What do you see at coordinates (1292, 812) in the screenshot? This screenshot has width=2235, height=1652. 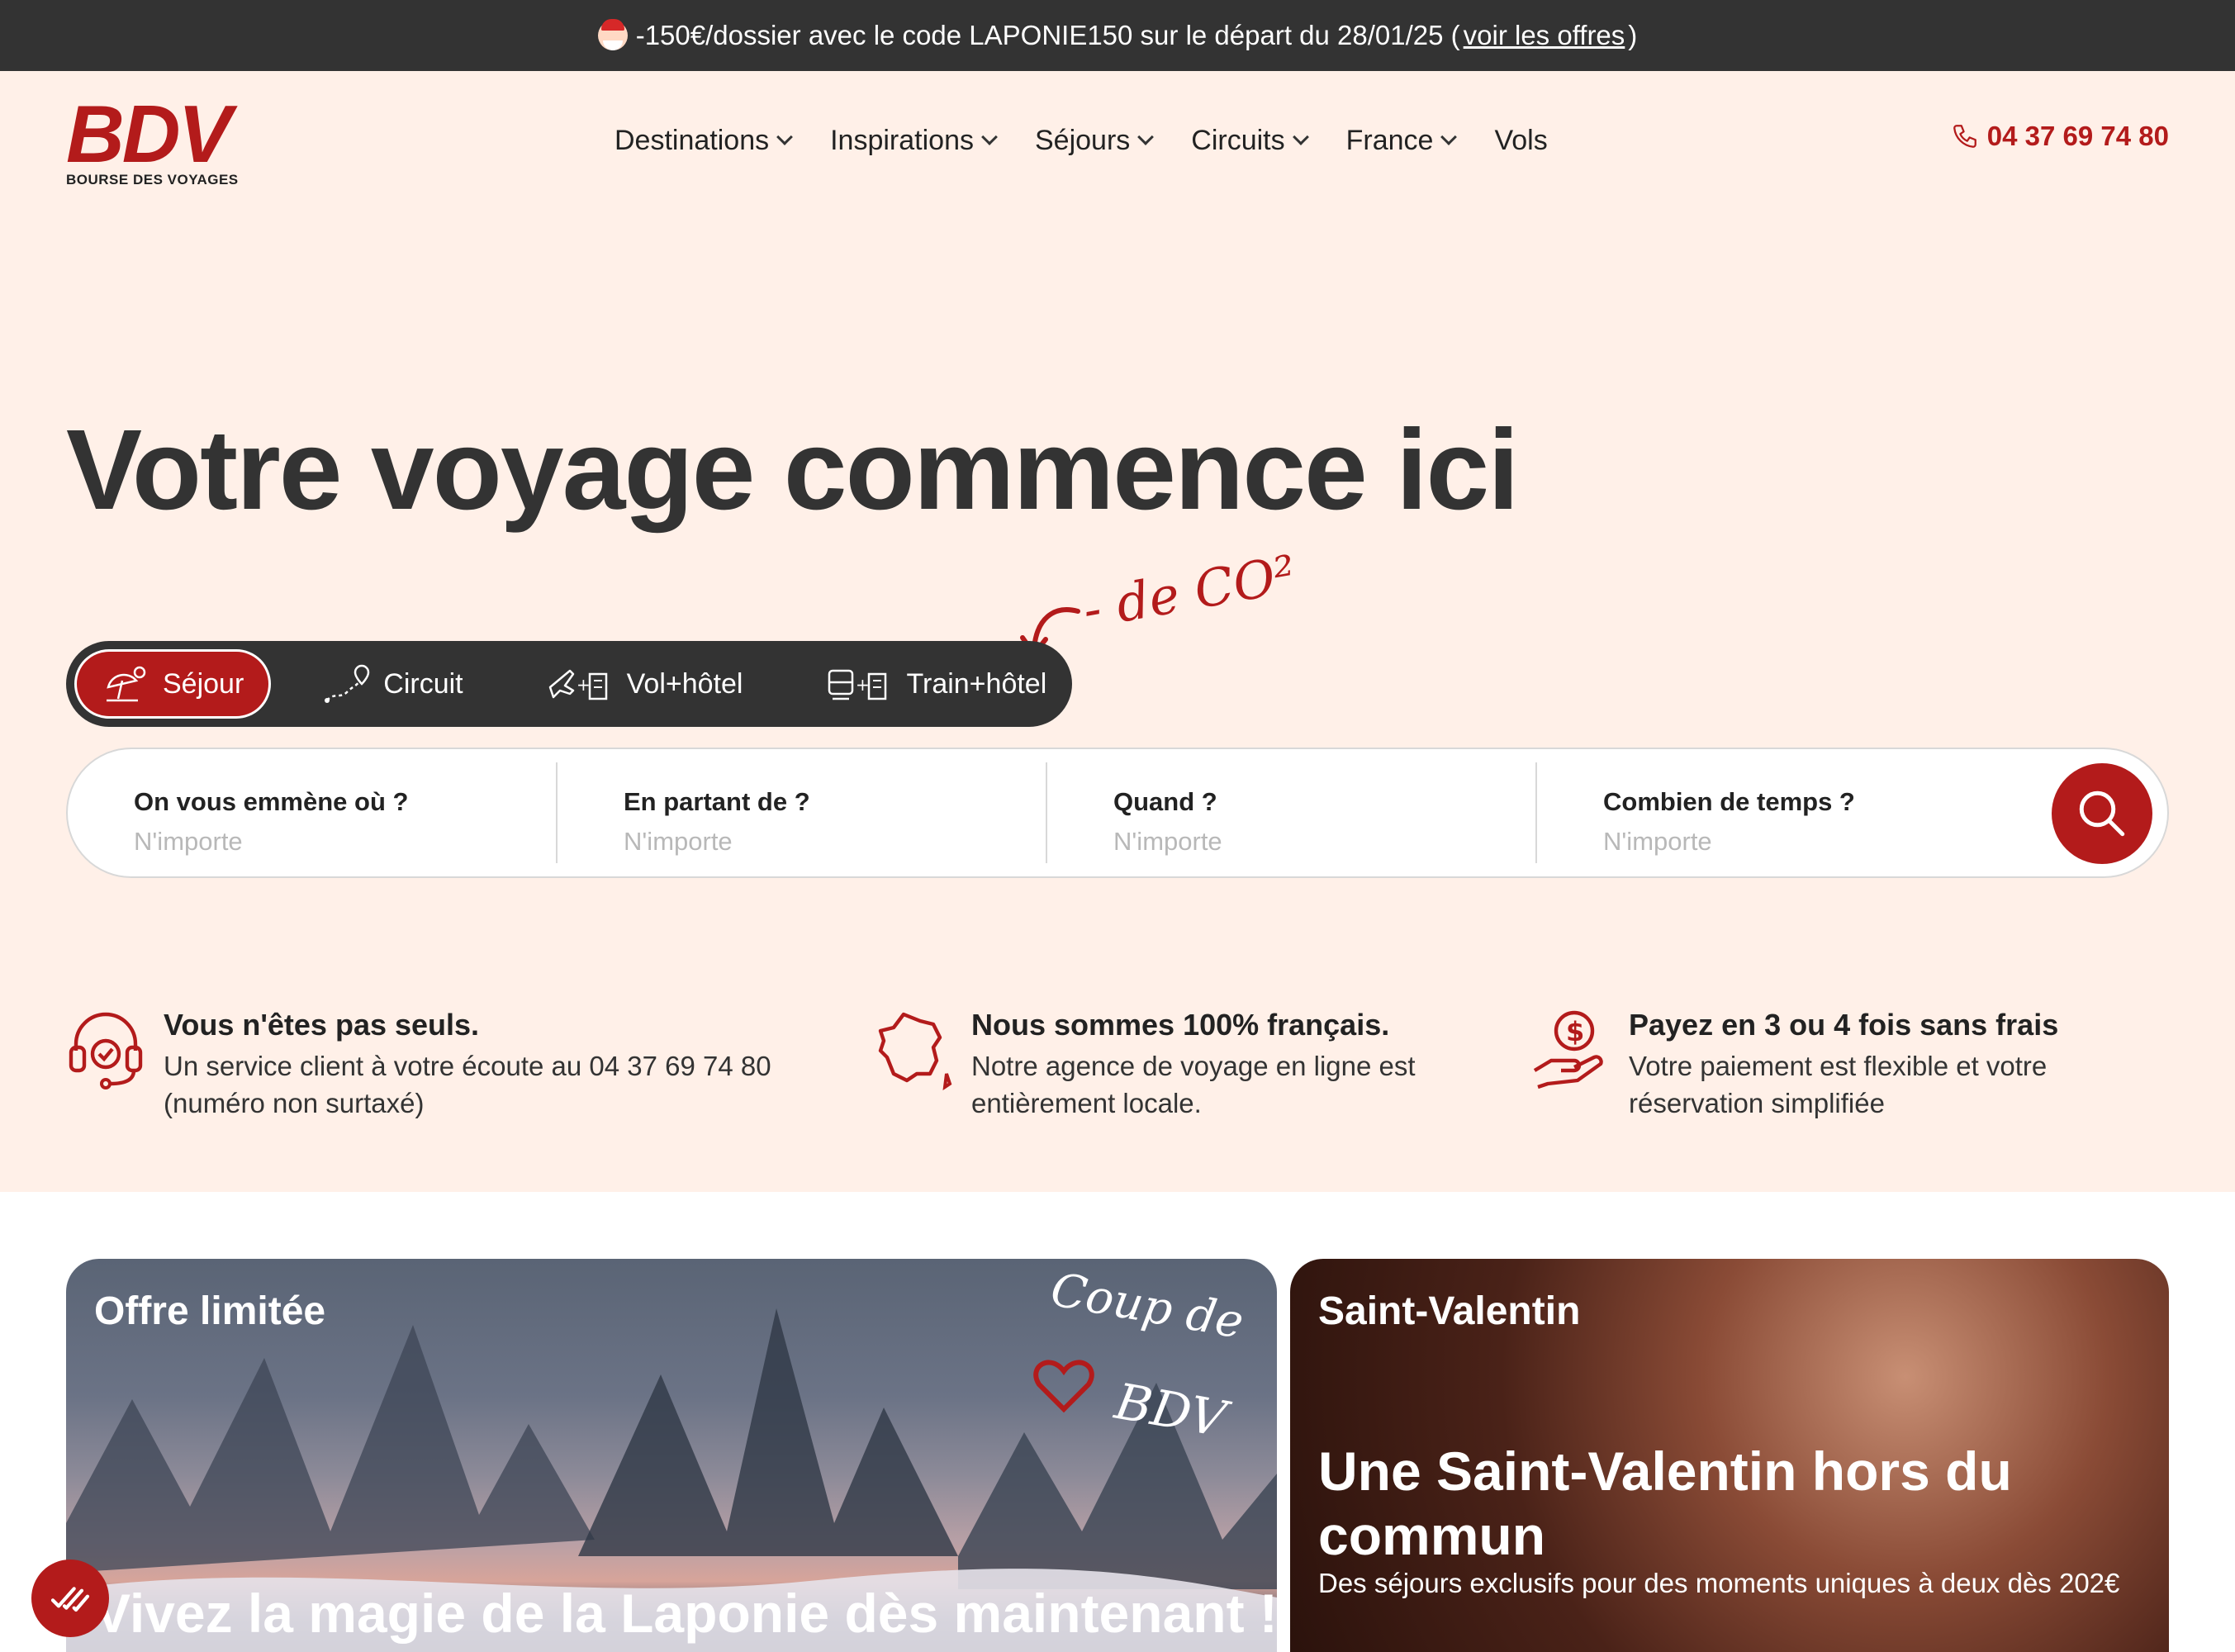 I see `date-field: Quand ? N'importe` at bounding box center [1292, 812].